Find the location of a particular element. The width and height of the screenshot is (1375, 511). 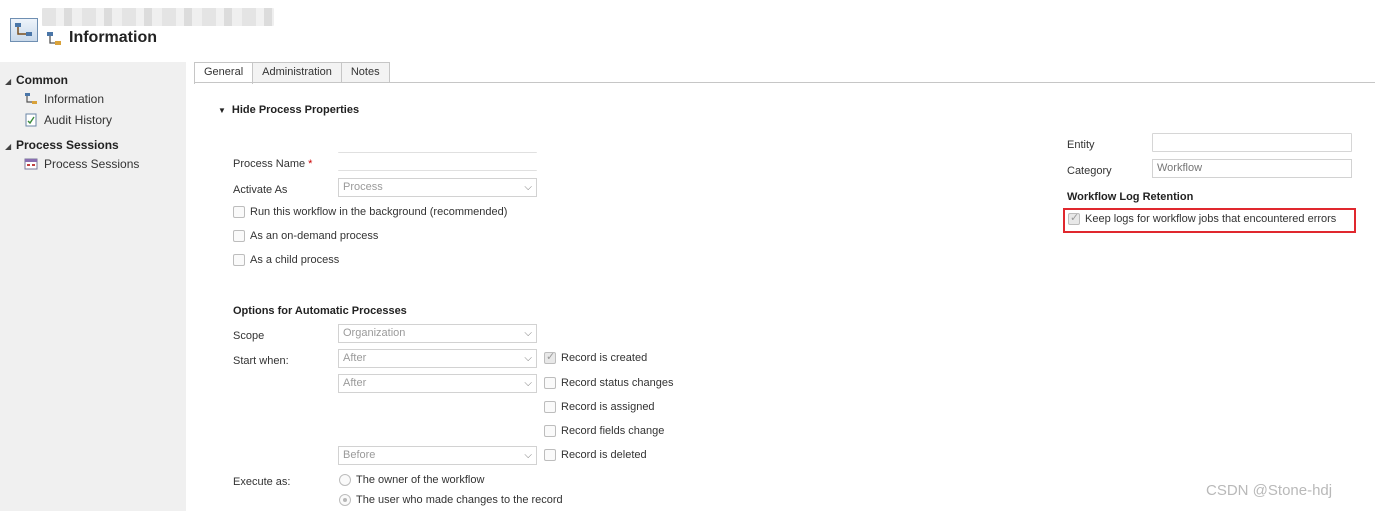

on-demand-checkbox: As an on-demand process is located at coordinates (305, 236).